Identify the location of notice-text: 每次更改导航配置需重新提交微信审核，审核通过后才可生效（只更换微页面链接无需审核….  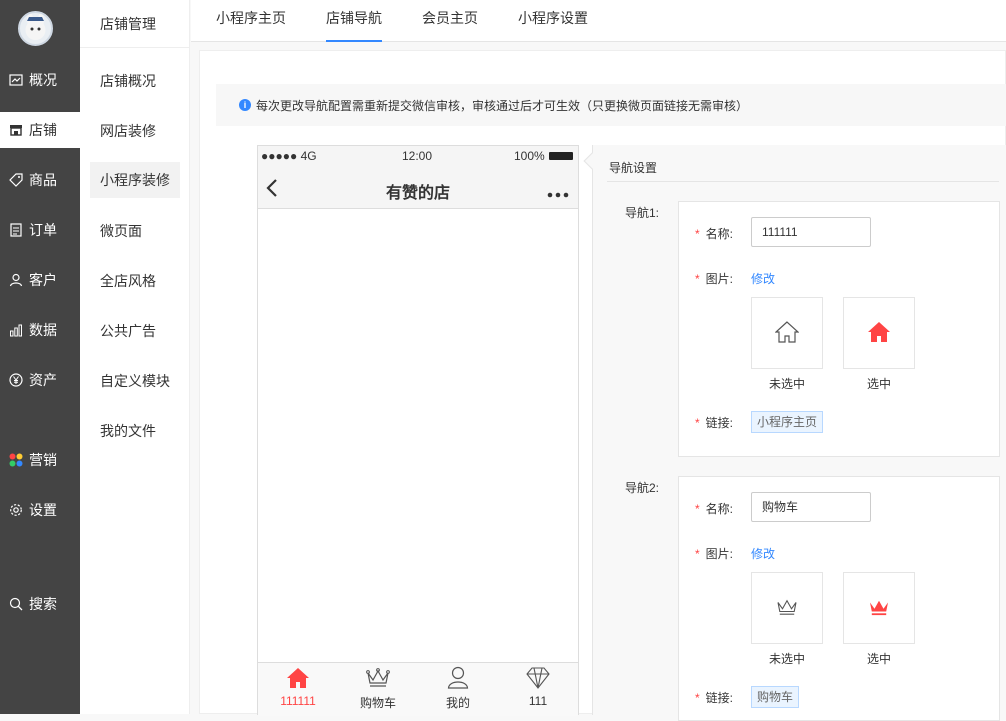
(502, 105).